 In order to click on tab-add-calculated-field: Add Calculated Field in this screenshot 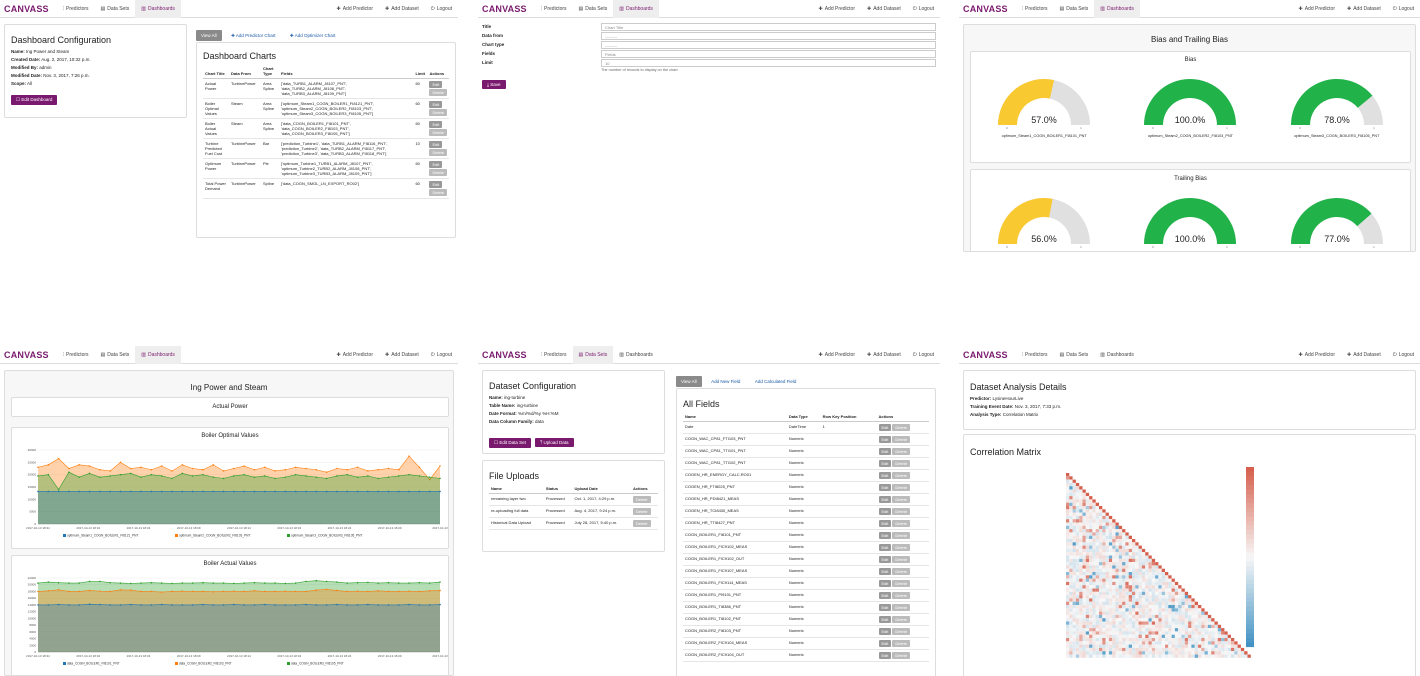, I will do `click(776, 381)`.